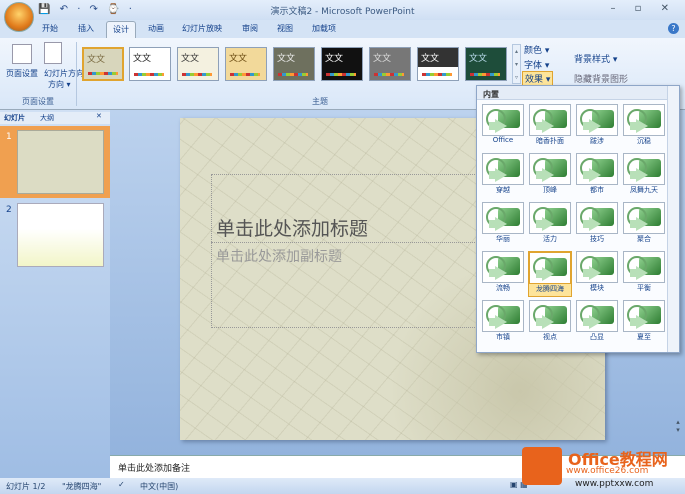 This screenshot has width=685, height=494. I want to click on hide-background-checkbox: 隐藏背景图形, so click(601, 78).